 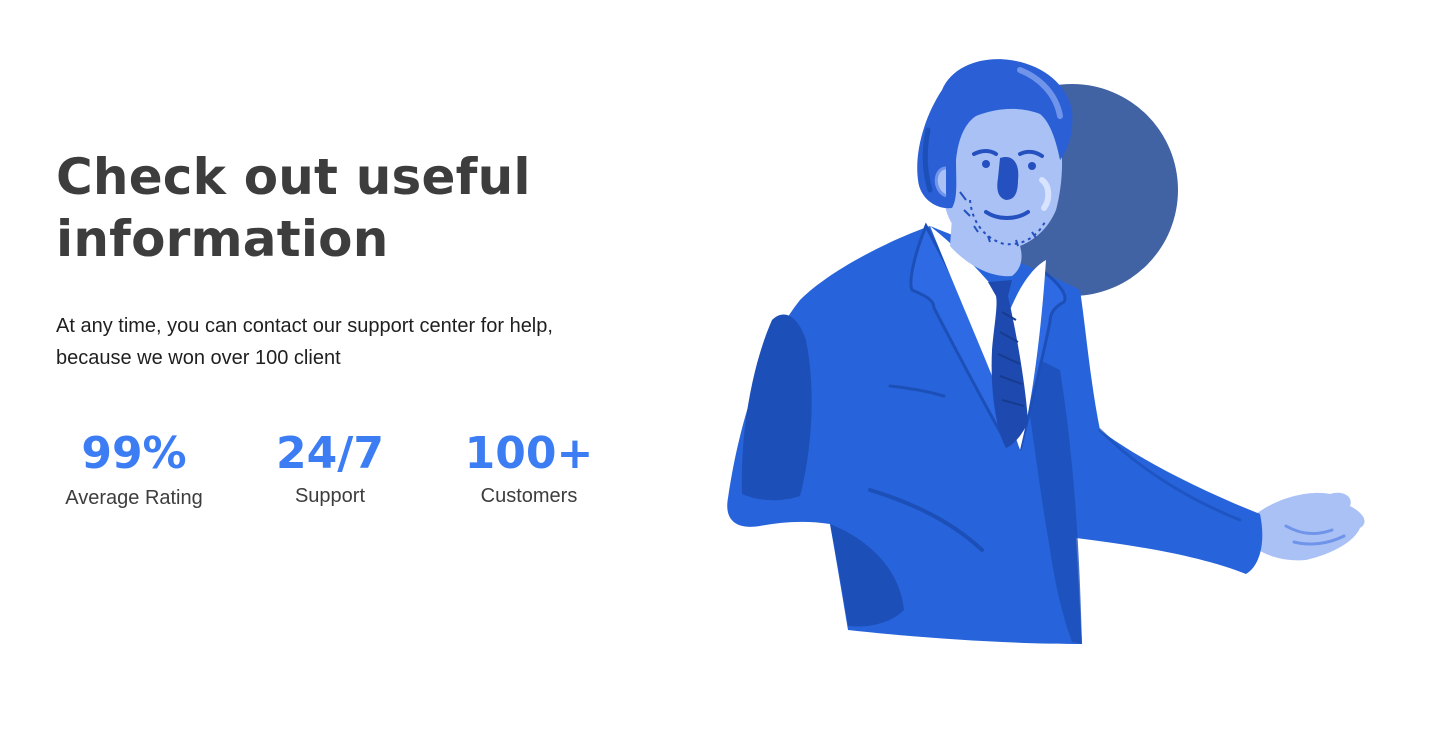 What do you see at coordinates (330, 453) in the screenshot?
I see `stat-value: 24/7` at bounding box center [330, 453].